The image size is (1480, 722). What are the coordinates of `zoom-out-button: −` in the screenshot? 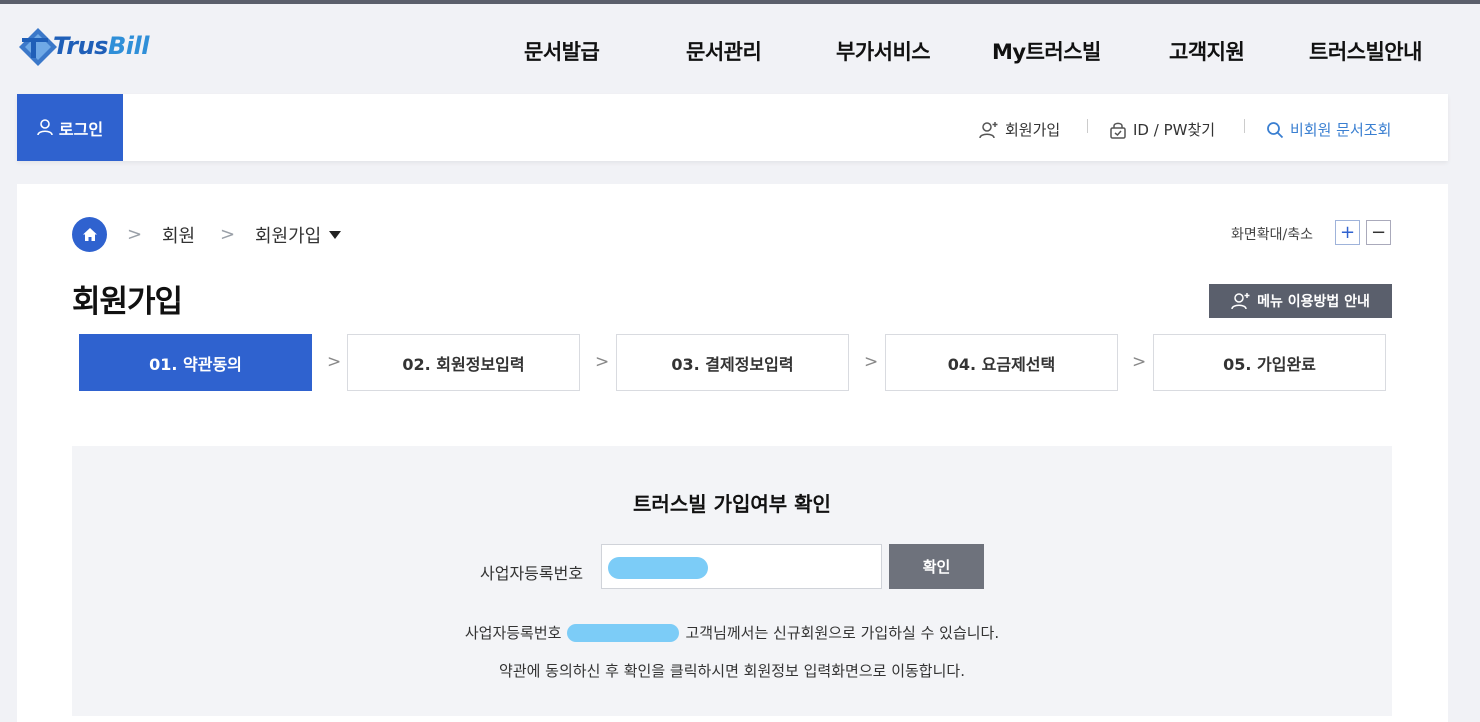 It's located at (1378, 232).